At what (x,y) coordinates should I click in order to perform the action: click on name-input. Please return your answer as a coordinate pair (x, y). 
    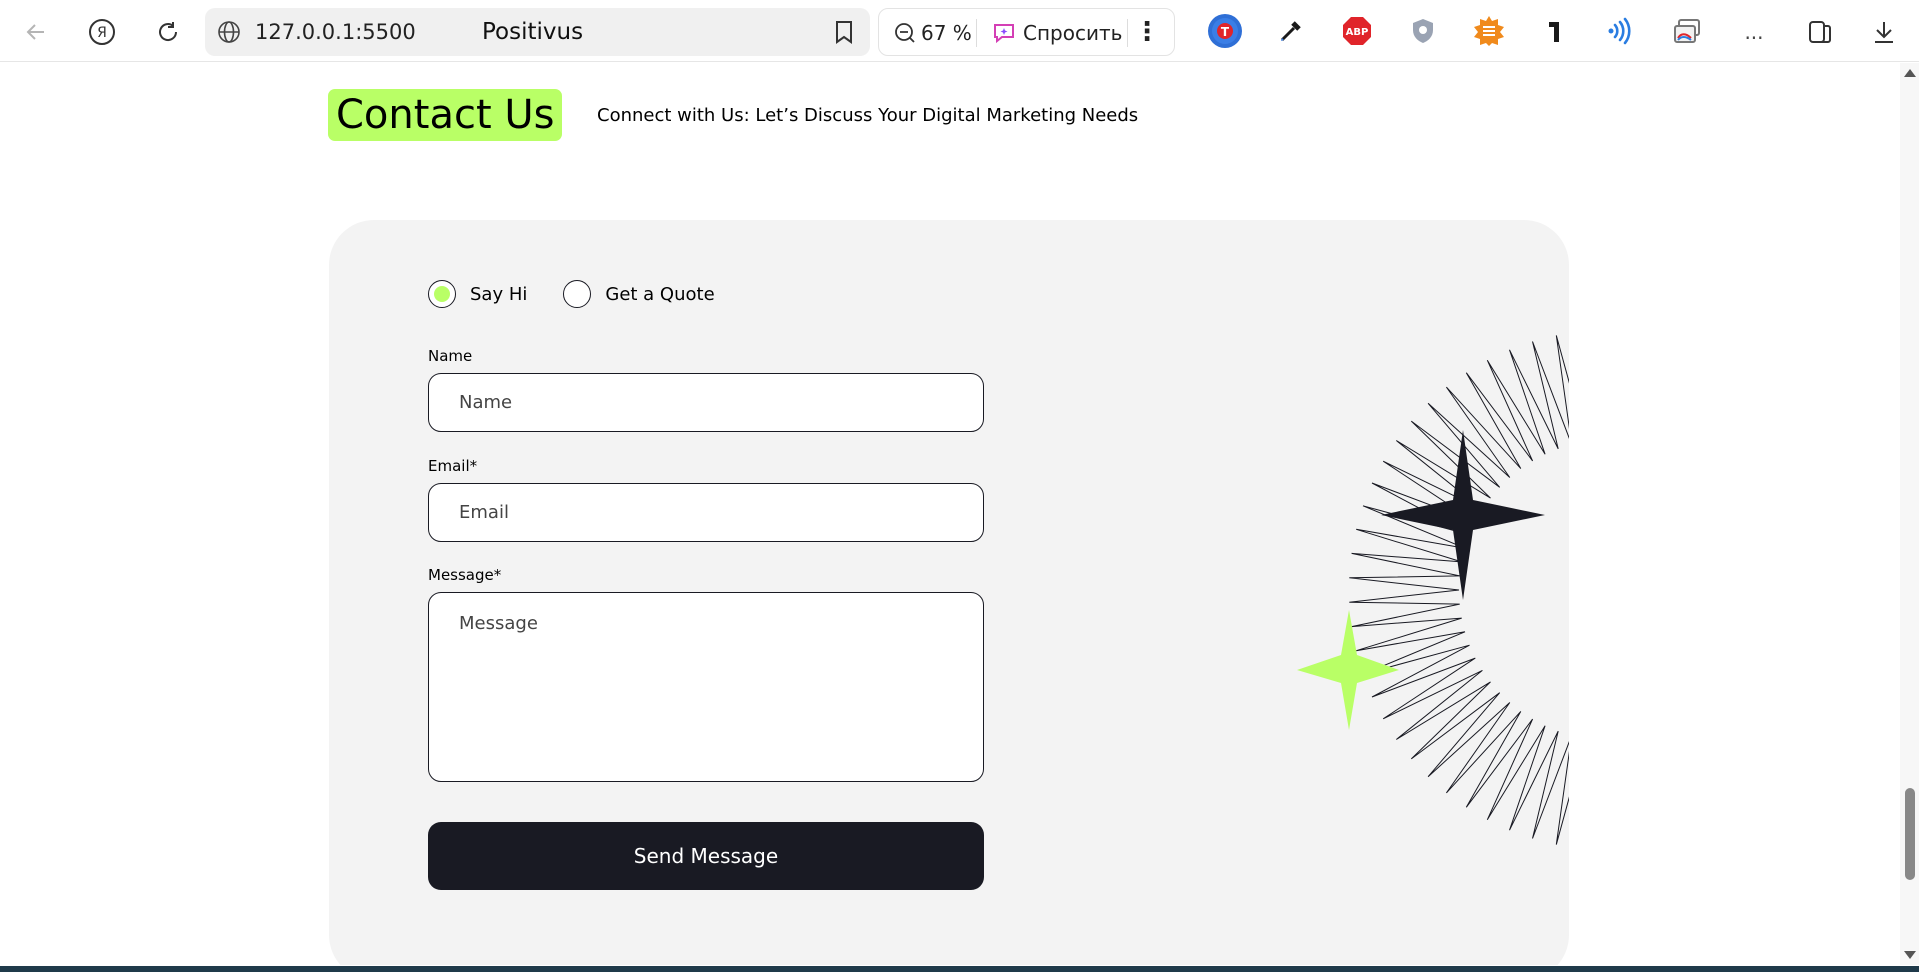
    Looking at the image, I should click on (706, 402).